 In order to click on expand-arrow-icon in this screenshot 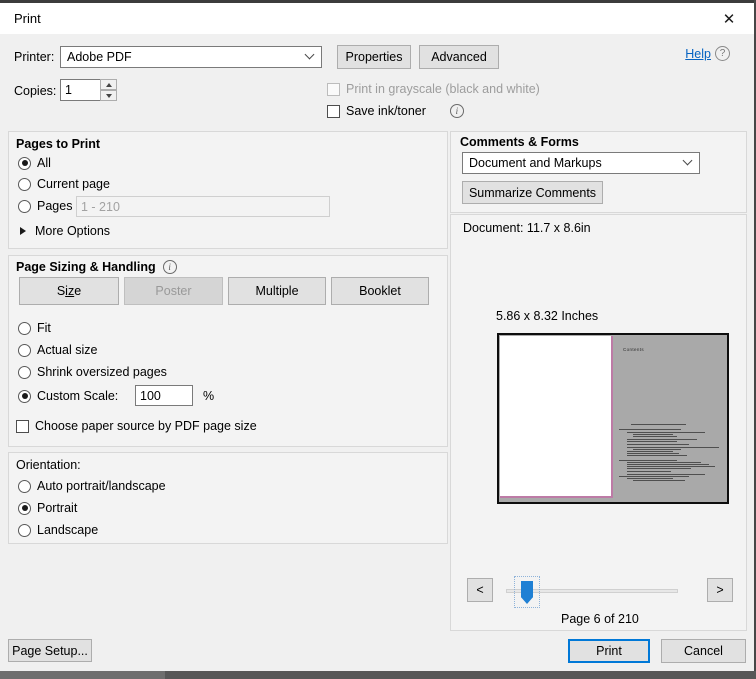, I will do `click(23, 231)`.